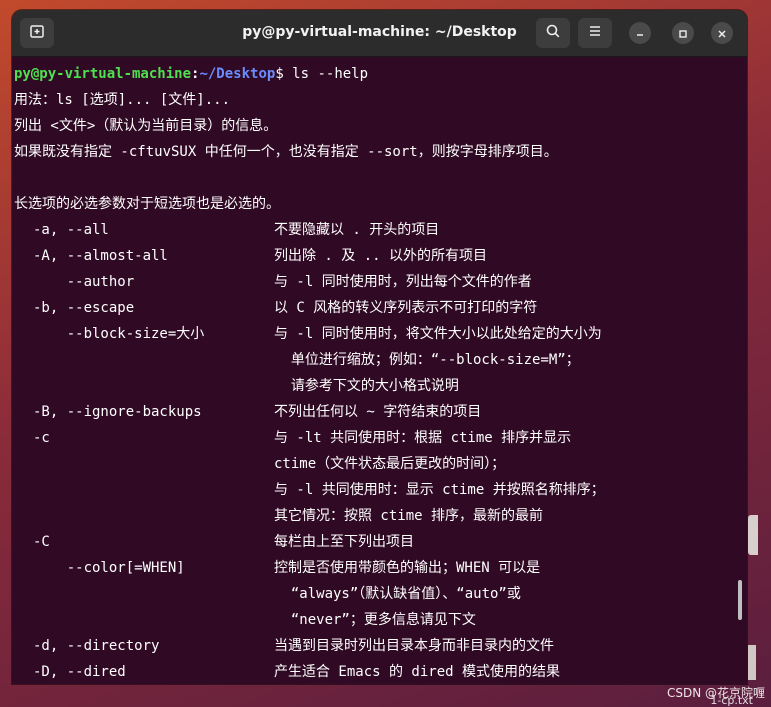 Image resolution: width=771 pixels, height=707 pixels. I want to click on option-description: 不要隐藏以 . 开头的项目, so click(357, 230).